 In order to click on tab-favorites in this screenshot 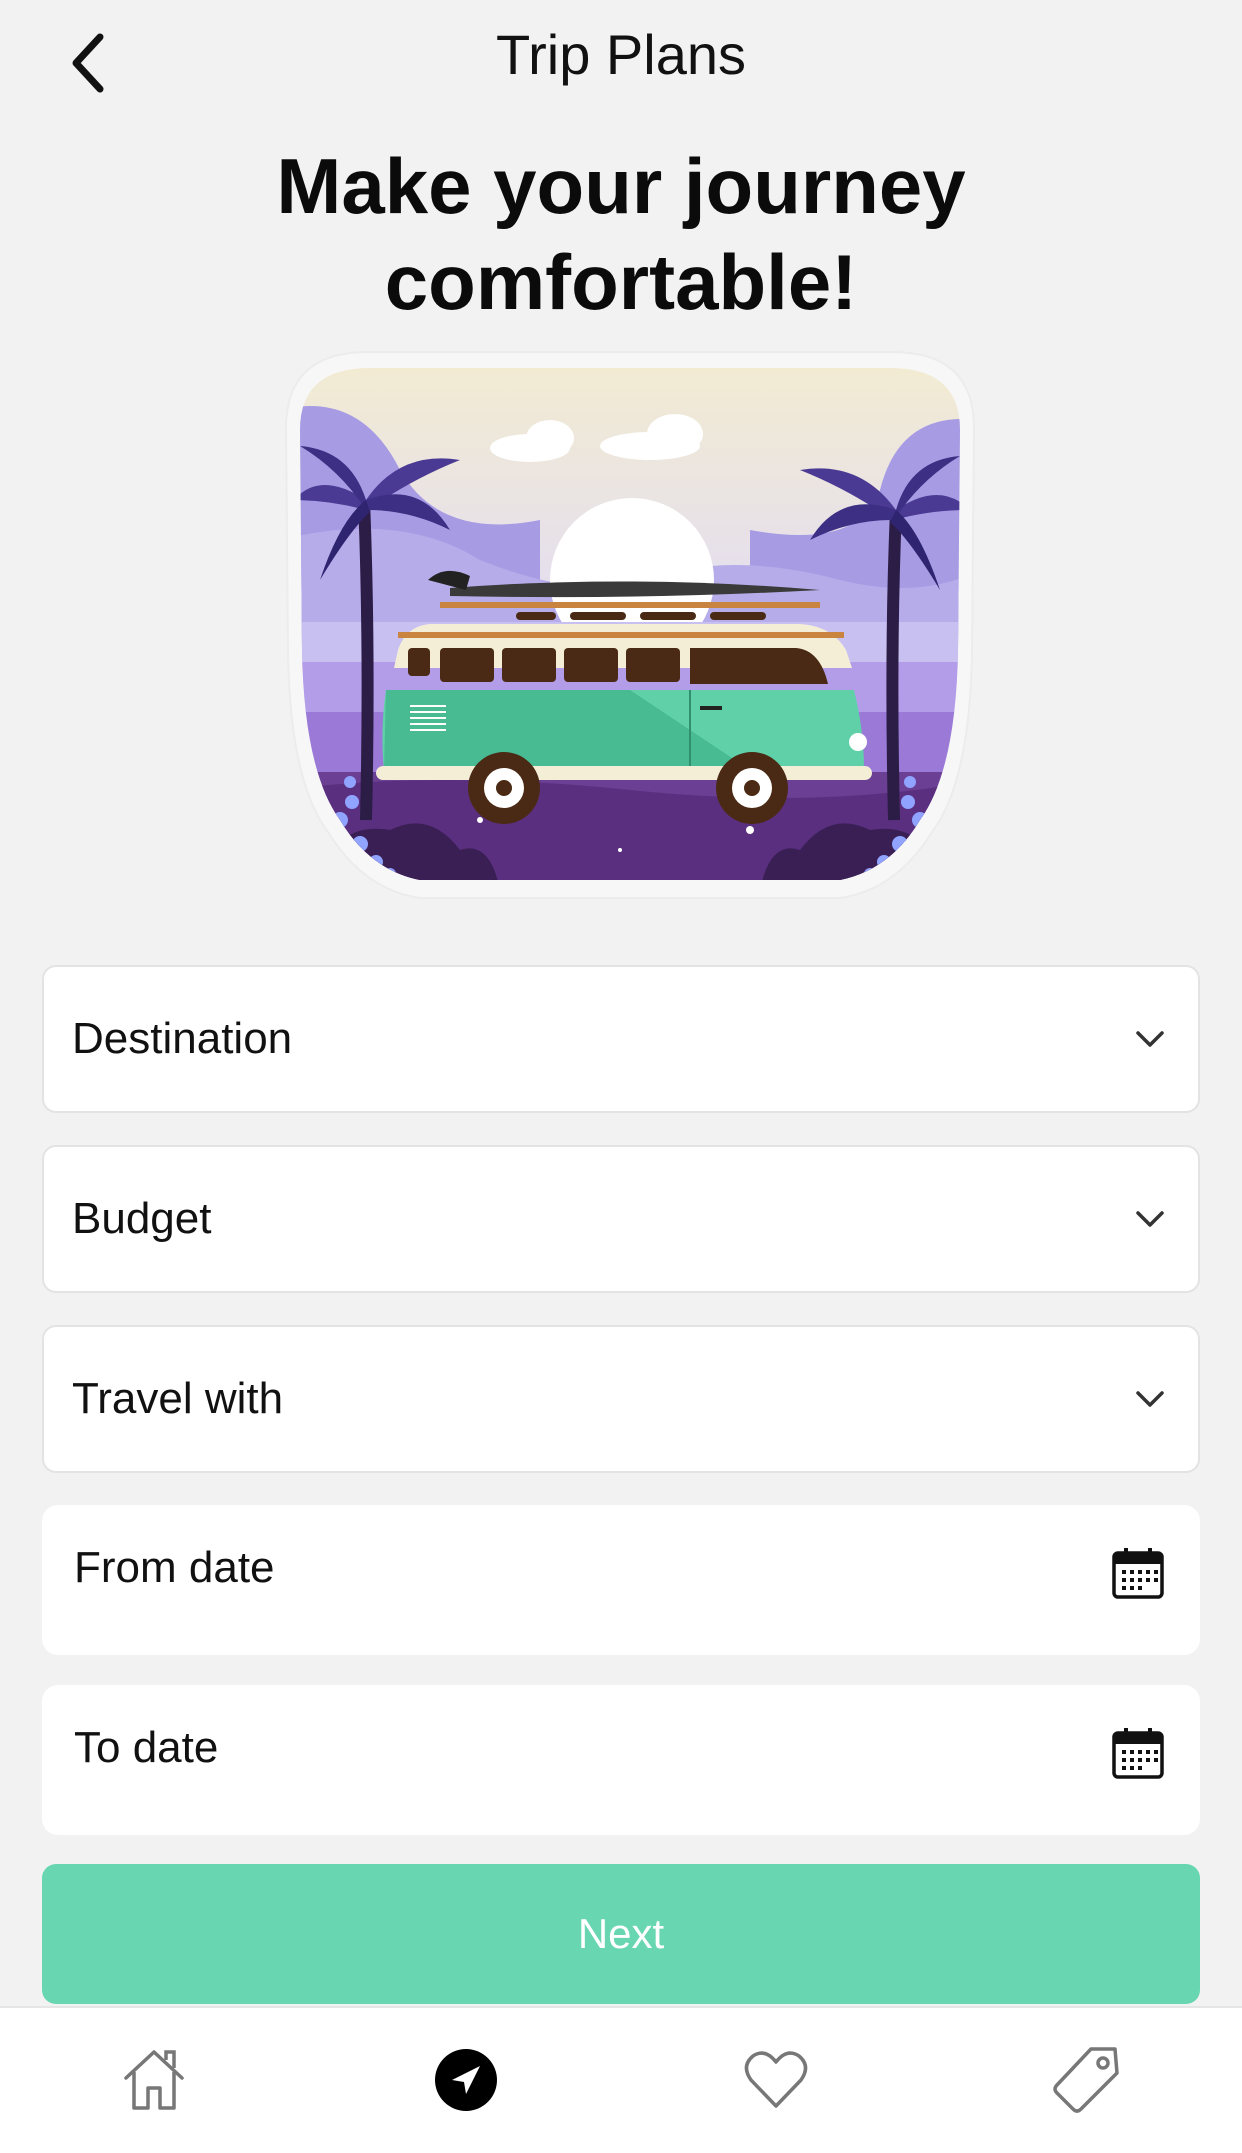, I will do `click(776, 2080)`.